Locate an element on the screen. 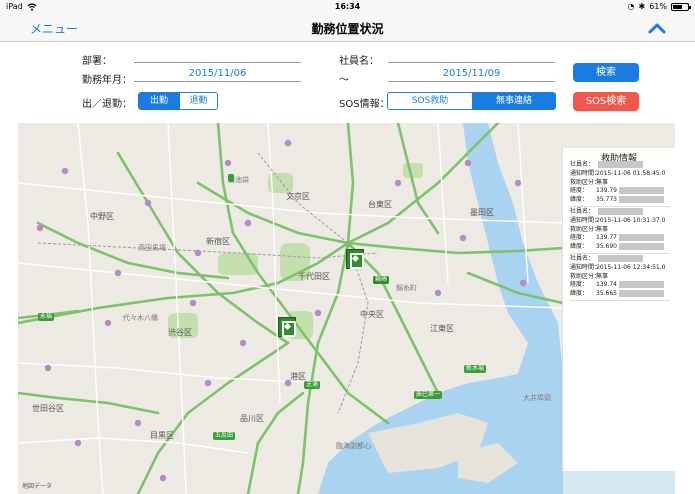  lock-rotation-icon: ◔ is located at coordinates (631, 6).